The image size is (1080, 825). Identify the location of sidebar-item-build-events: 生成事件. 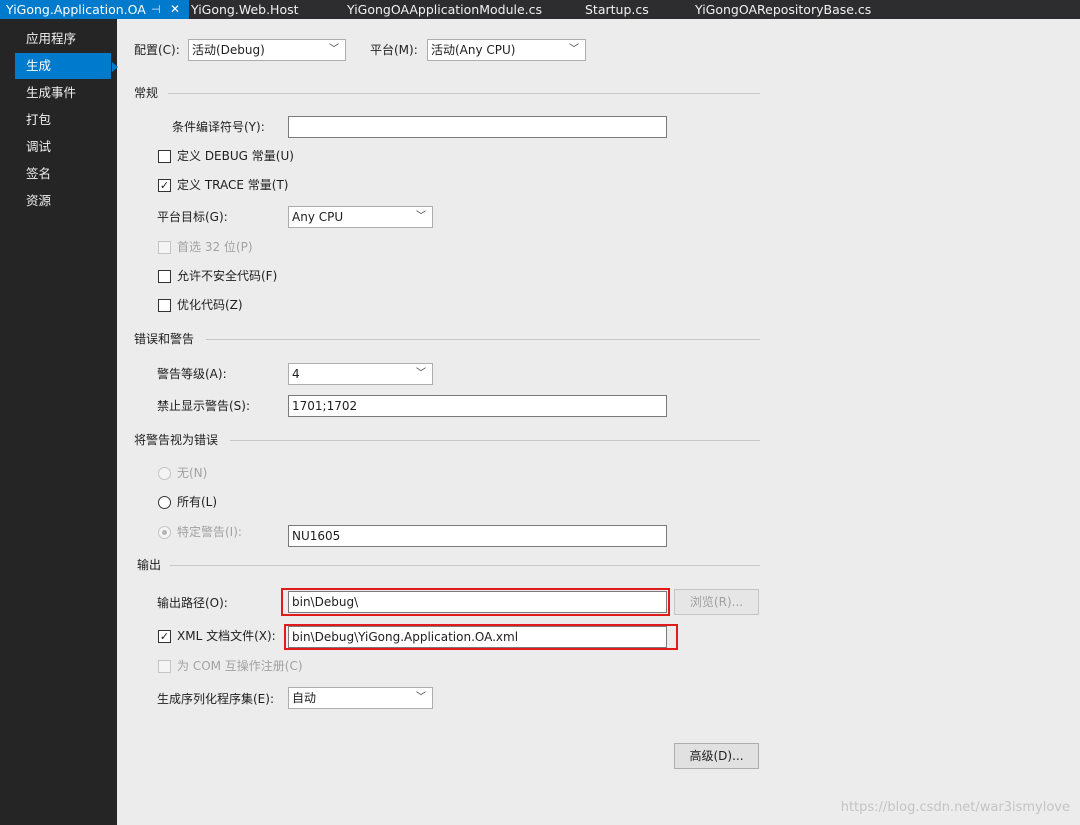
(63, 93).